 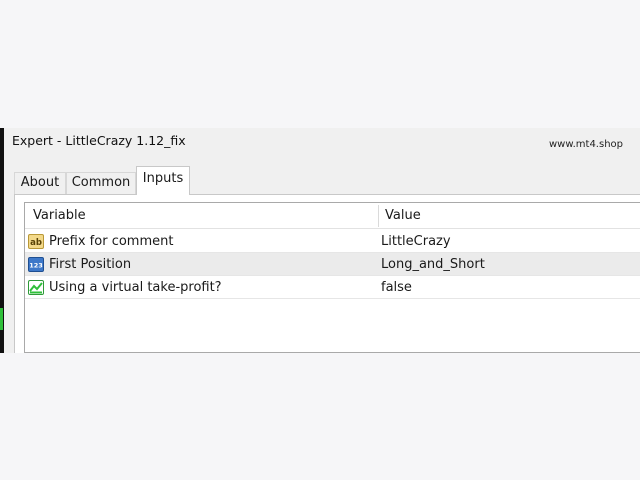 I want to click on tab-common: Common, so click(x=101, y=183).